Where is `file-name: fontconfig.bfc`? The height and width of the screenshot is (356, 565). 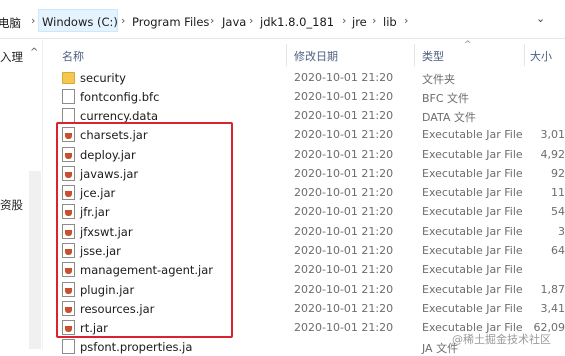 file-name: fontconfig.bfc is located at coordinates (119, 97).